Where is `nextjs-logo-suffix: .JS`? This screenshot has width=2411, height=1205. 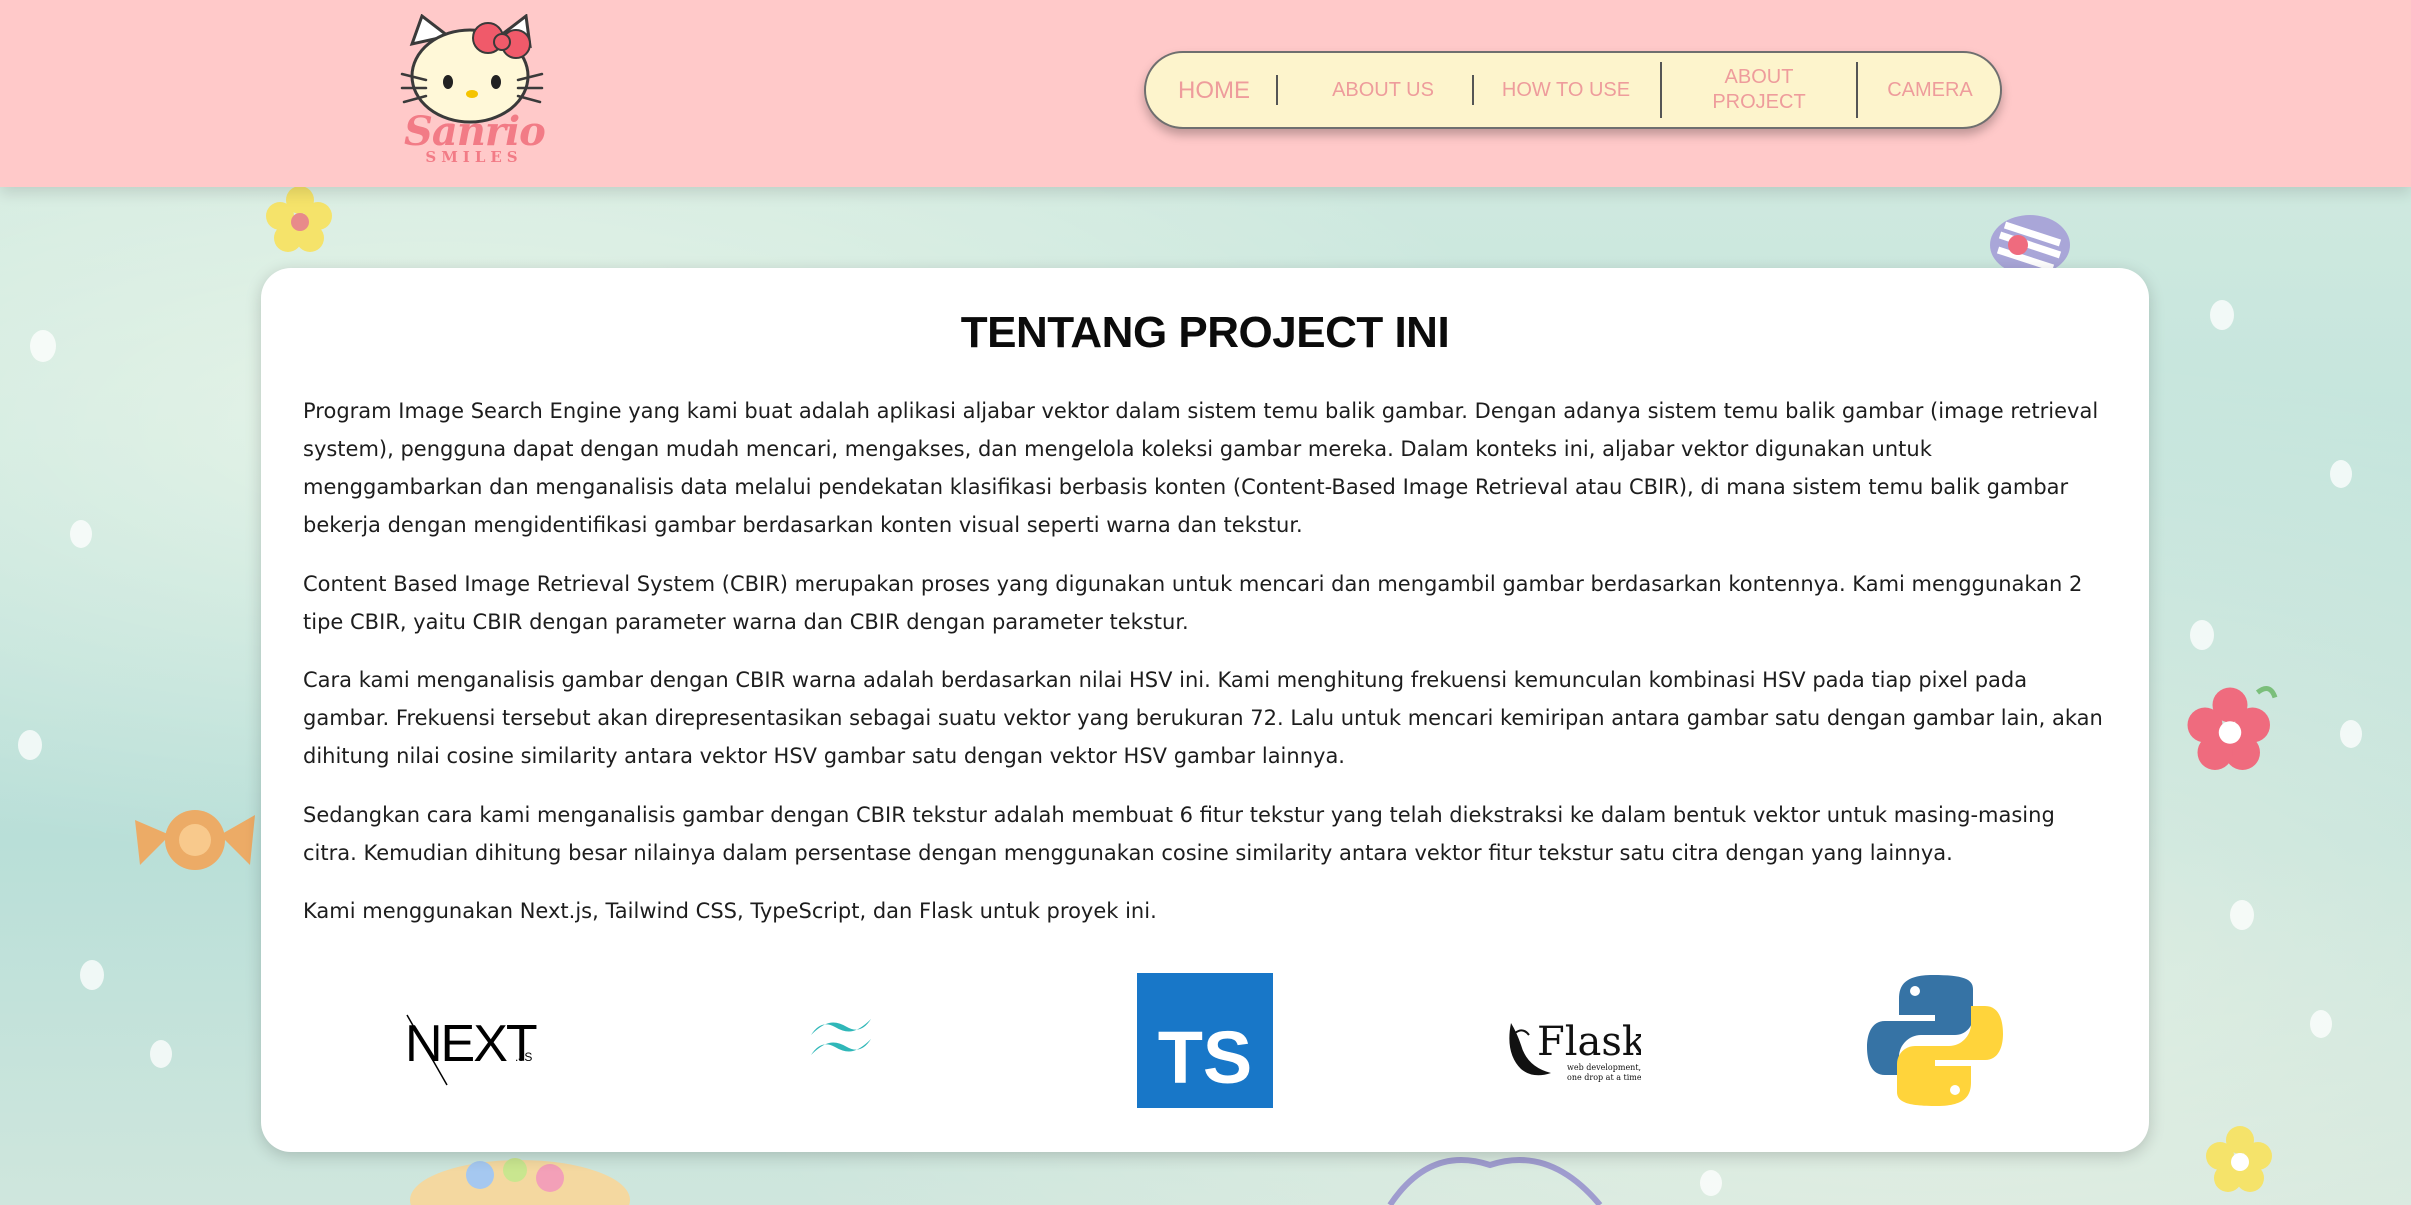
nextjs-logo-suffix: .JS is located at coordinates (523, 1057).